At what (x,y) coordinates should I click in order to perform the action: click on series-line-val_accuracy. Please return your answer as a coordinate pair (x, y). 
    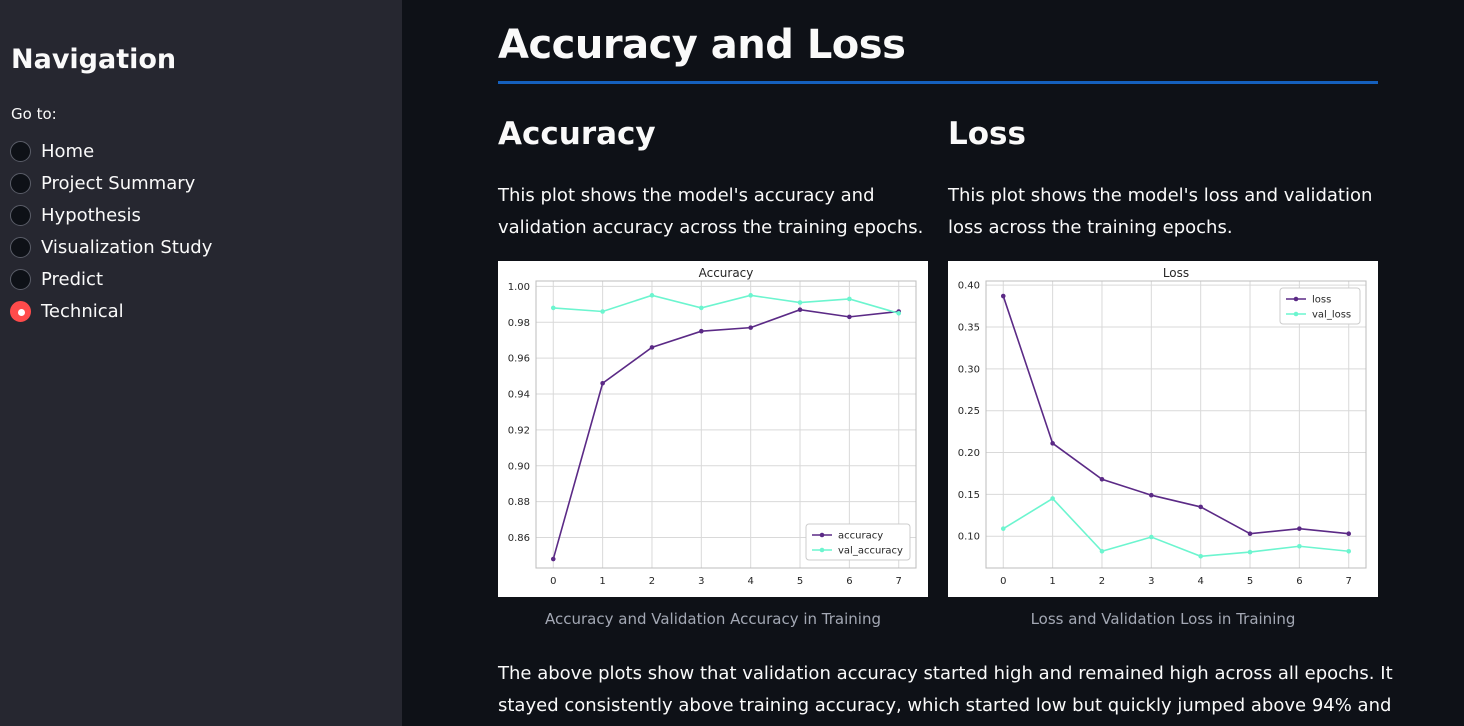
    Looking at the image, I should click on (726, 304).